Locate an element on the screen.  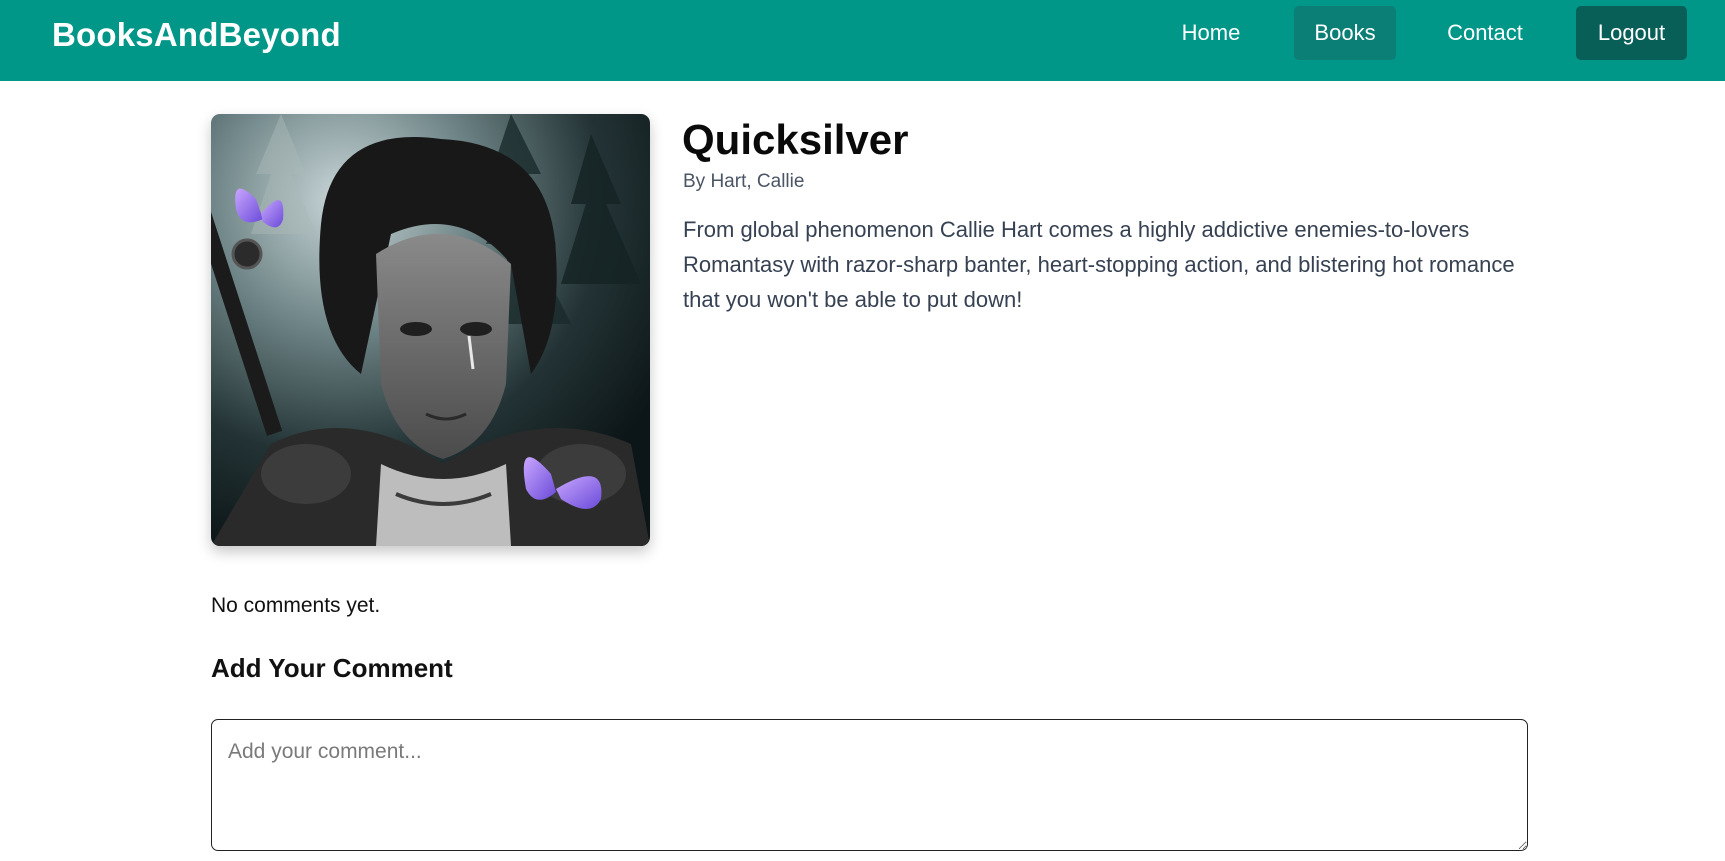
brand-logo: BooksAndBeyond is located at coordinates (196, 35).